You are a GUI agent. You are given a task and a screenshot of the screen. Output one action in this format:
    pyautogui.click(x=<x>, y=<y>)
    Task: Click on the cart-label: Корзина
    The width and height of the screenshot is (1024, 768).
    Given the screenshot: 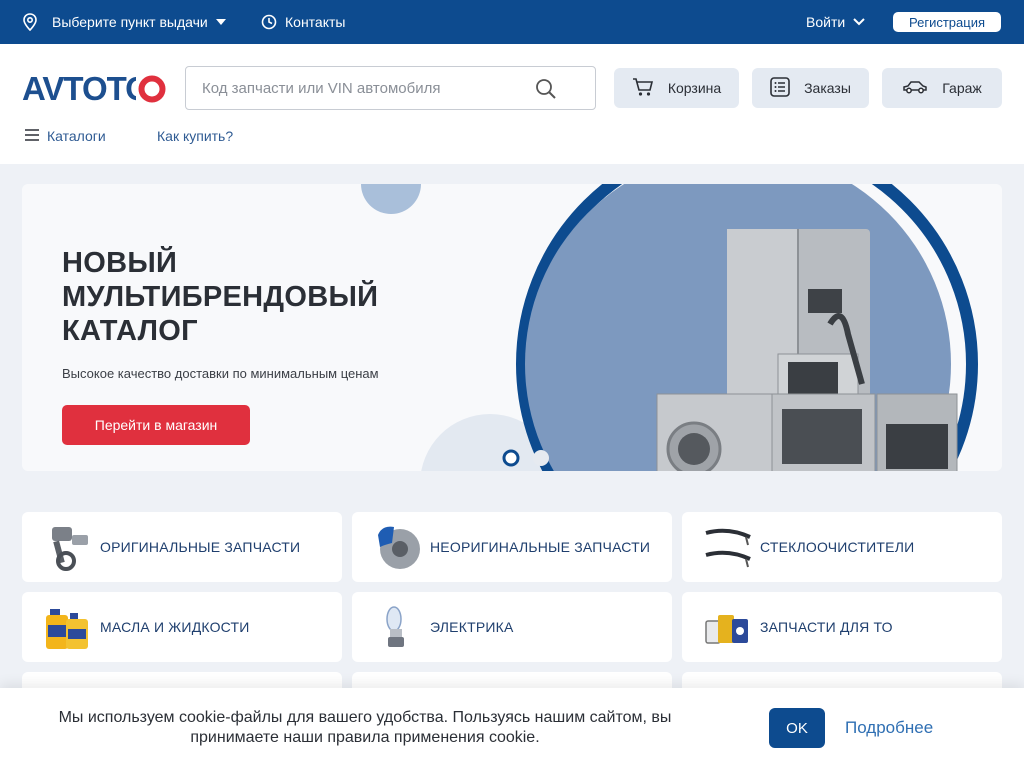 What is the action you would take?
    pyautogui.click(x=694, y=88)
    